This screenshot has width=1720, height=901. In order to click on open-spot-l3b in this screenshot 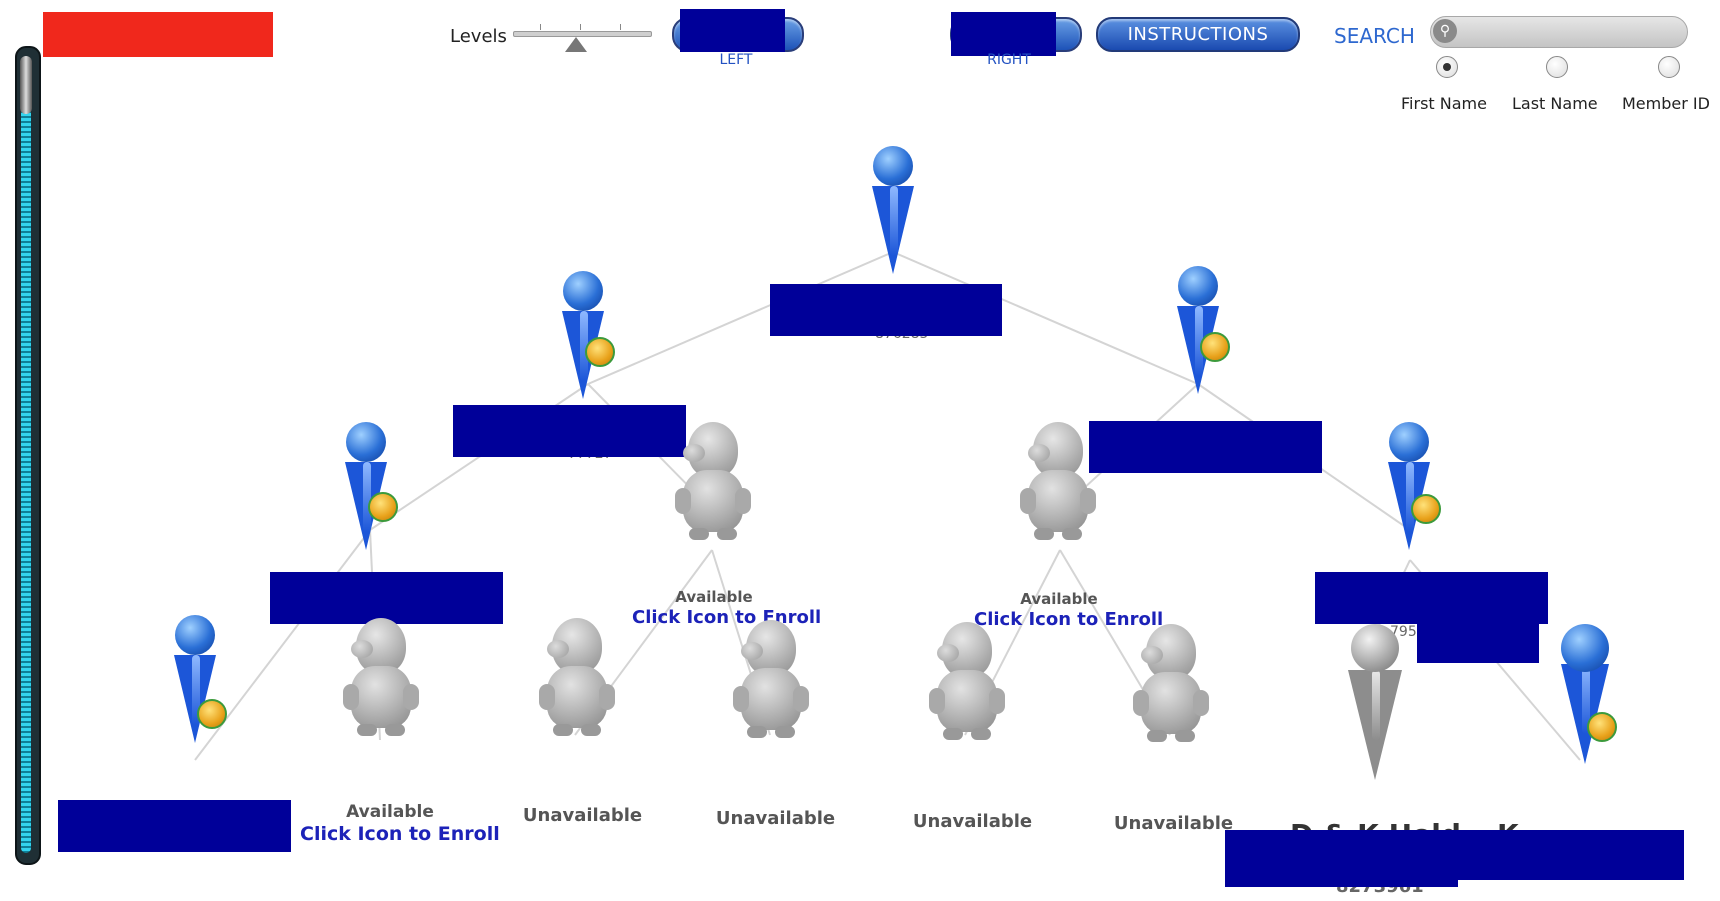, I will do `click(713, 487)`.